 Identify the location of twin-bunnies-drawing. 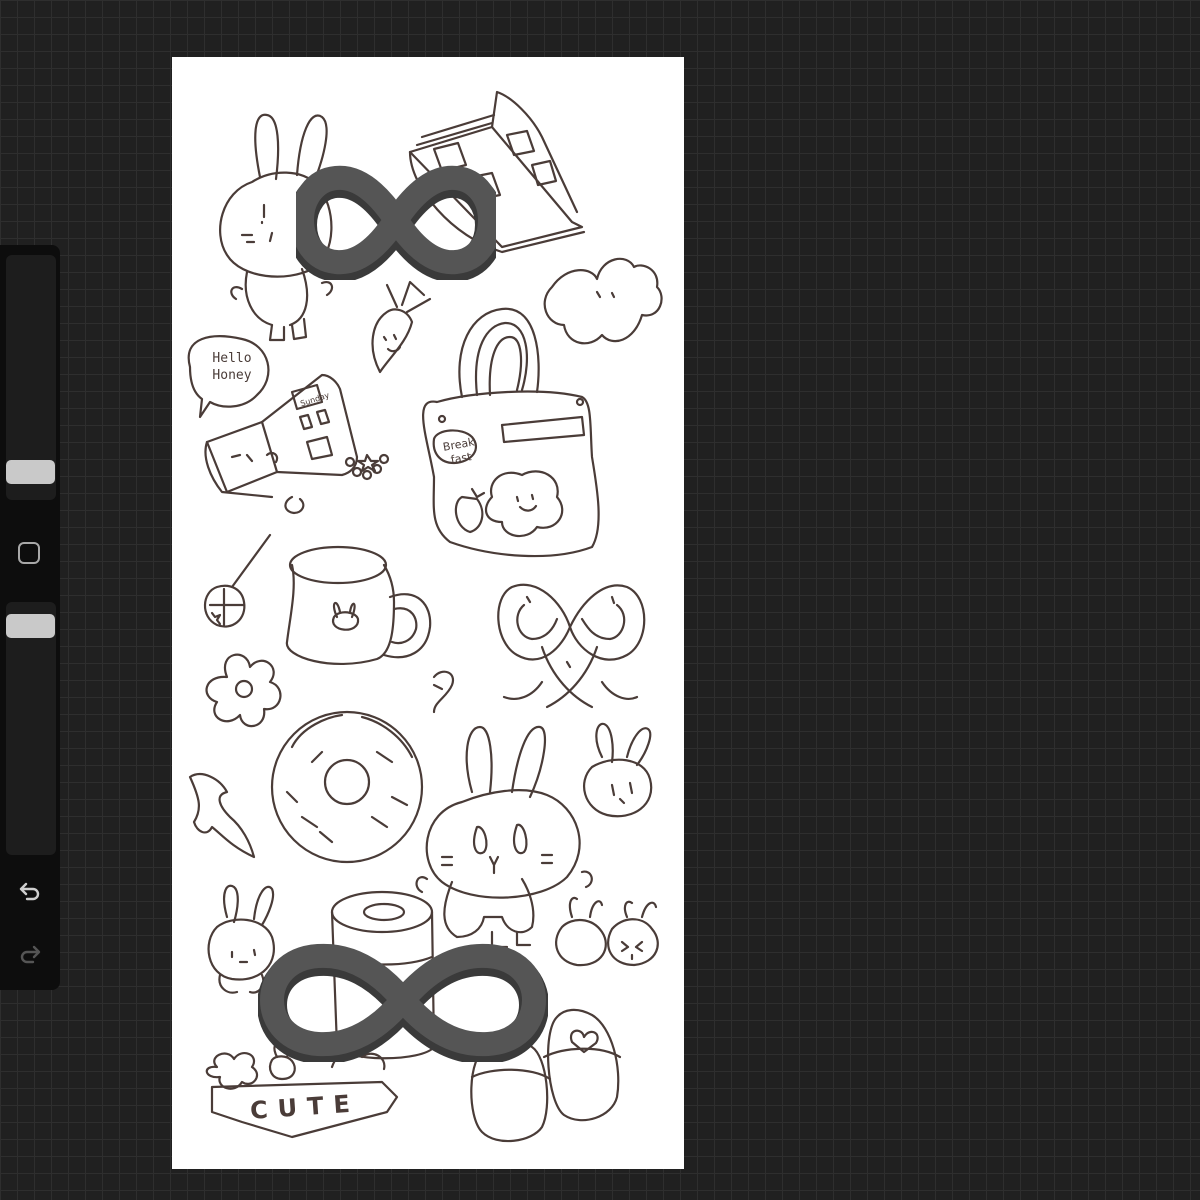
(607, 931).